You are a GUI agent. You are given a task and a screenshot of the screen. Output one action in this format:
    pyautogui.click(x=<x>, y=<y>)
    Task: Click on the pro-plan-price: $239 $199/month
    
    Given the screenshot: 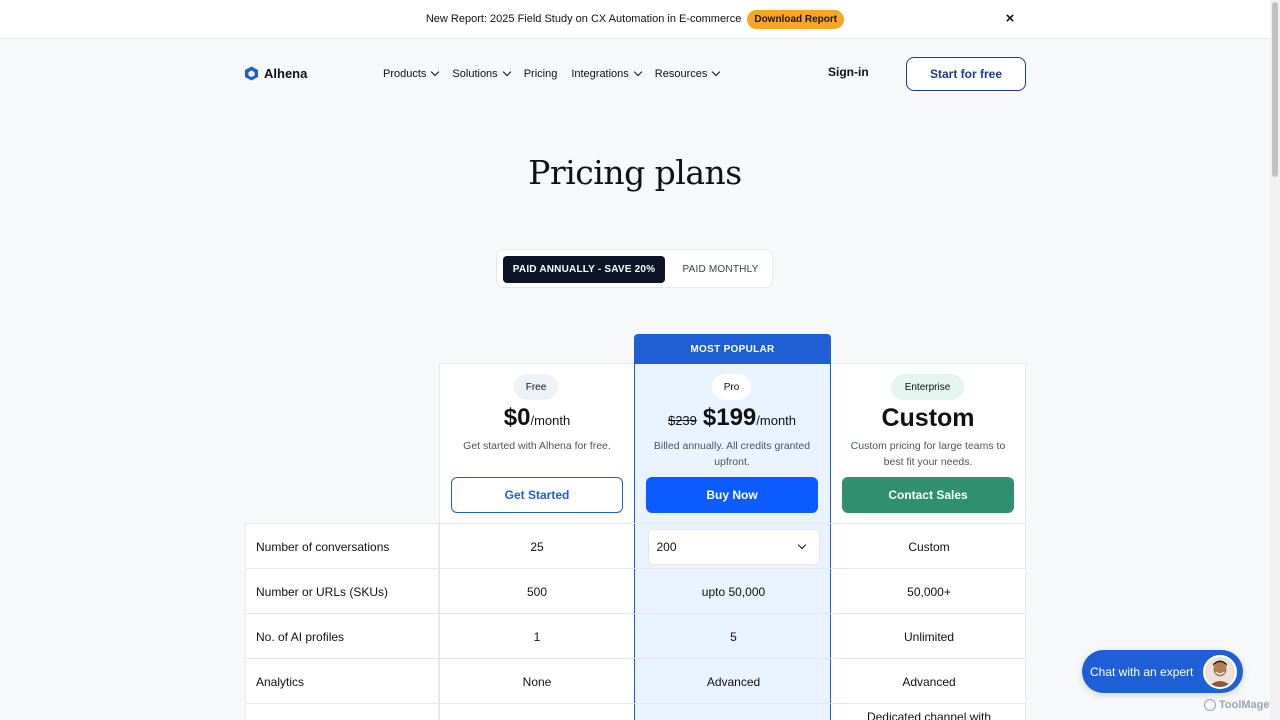 What is the action you would take?
    pyautogui.click(x=732, y=419)
    